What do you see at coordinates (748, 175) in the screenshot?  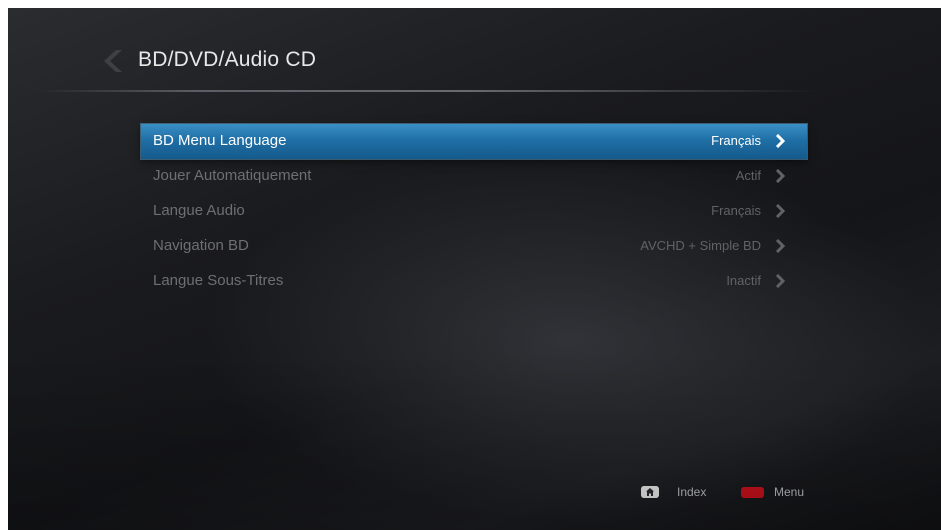 I see `menu-item-value: Actif` at bounding box center [748, 175].